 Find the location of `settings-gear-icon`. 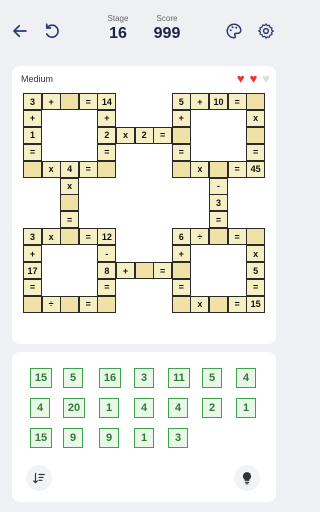

settings-gear-icon is located at coordinates (266, 31).